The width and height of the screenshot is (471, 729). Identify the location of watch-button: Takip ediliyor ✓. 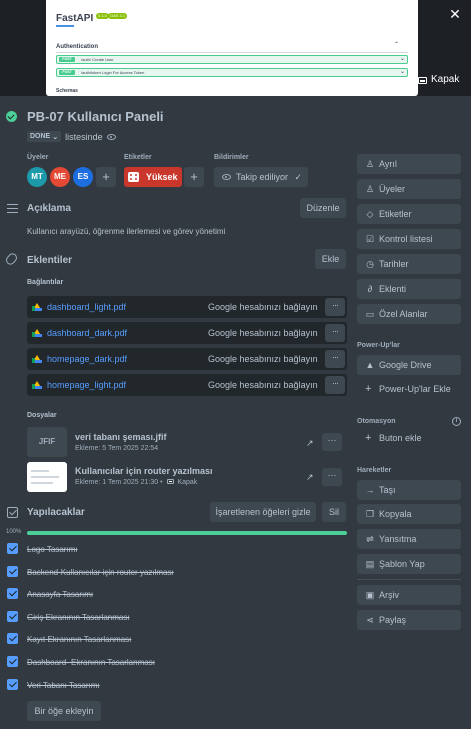
(261, 177).